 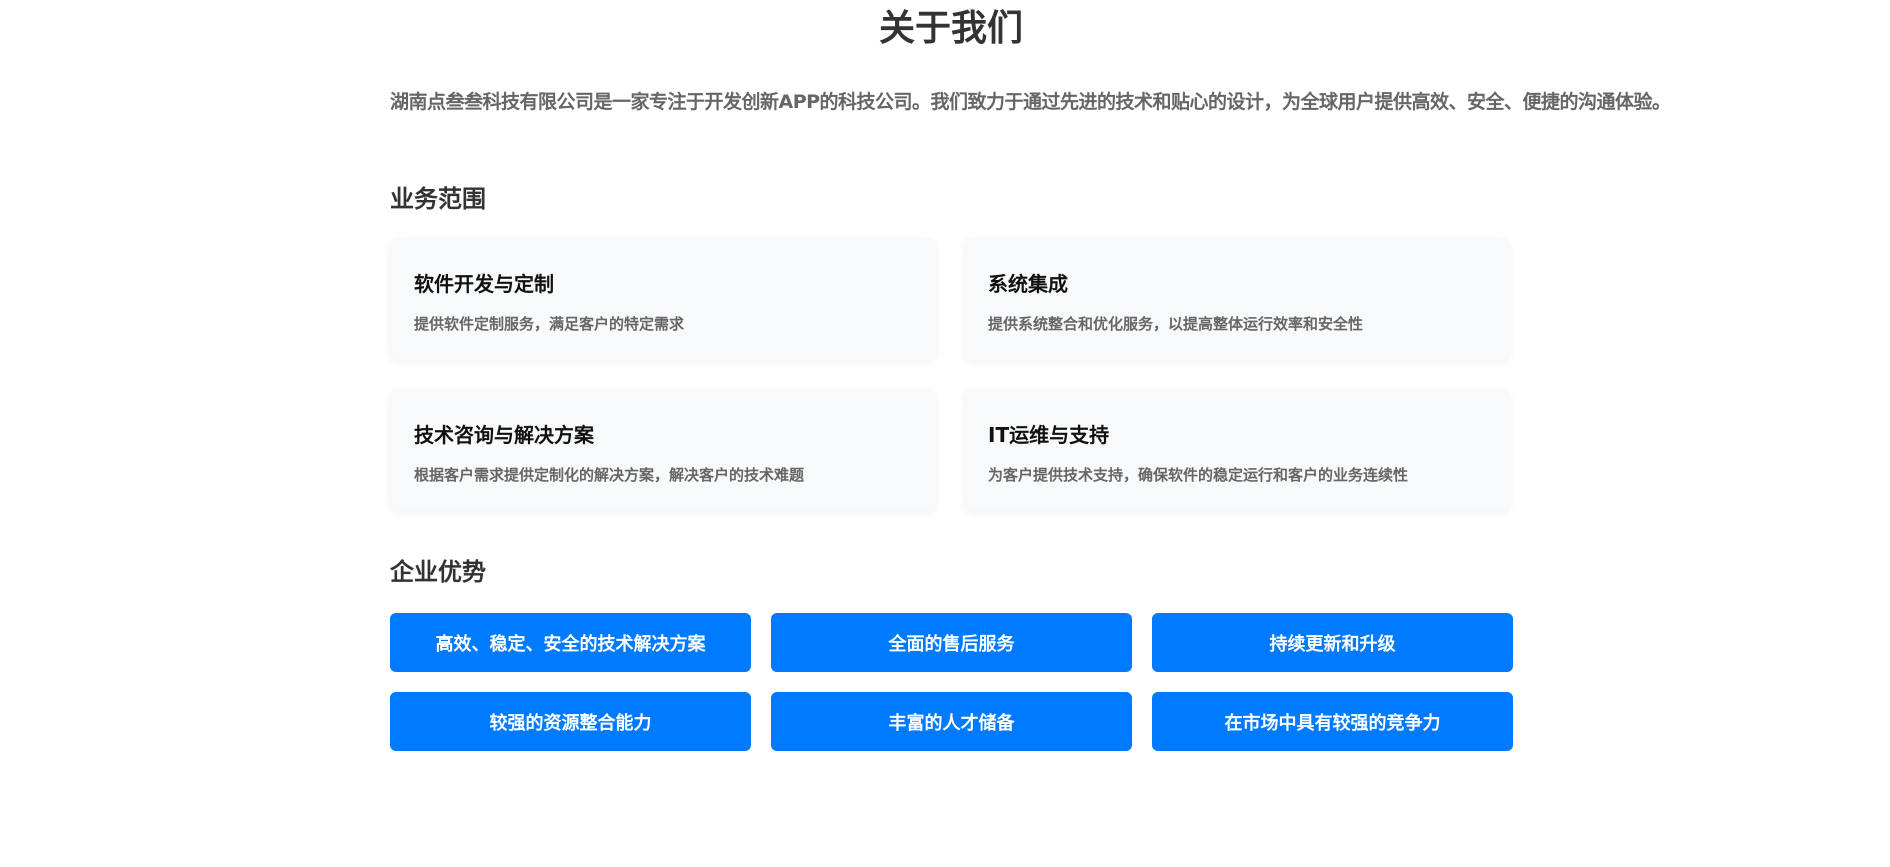 What do you see at coordinates (663, 450) in the screenshot?
I see `business-card-tech-consulting: 技术咨询与解决方案 根据客户需求提供定制化的解决方案，解决客户的技术难题` at bounding box center [663, 450].